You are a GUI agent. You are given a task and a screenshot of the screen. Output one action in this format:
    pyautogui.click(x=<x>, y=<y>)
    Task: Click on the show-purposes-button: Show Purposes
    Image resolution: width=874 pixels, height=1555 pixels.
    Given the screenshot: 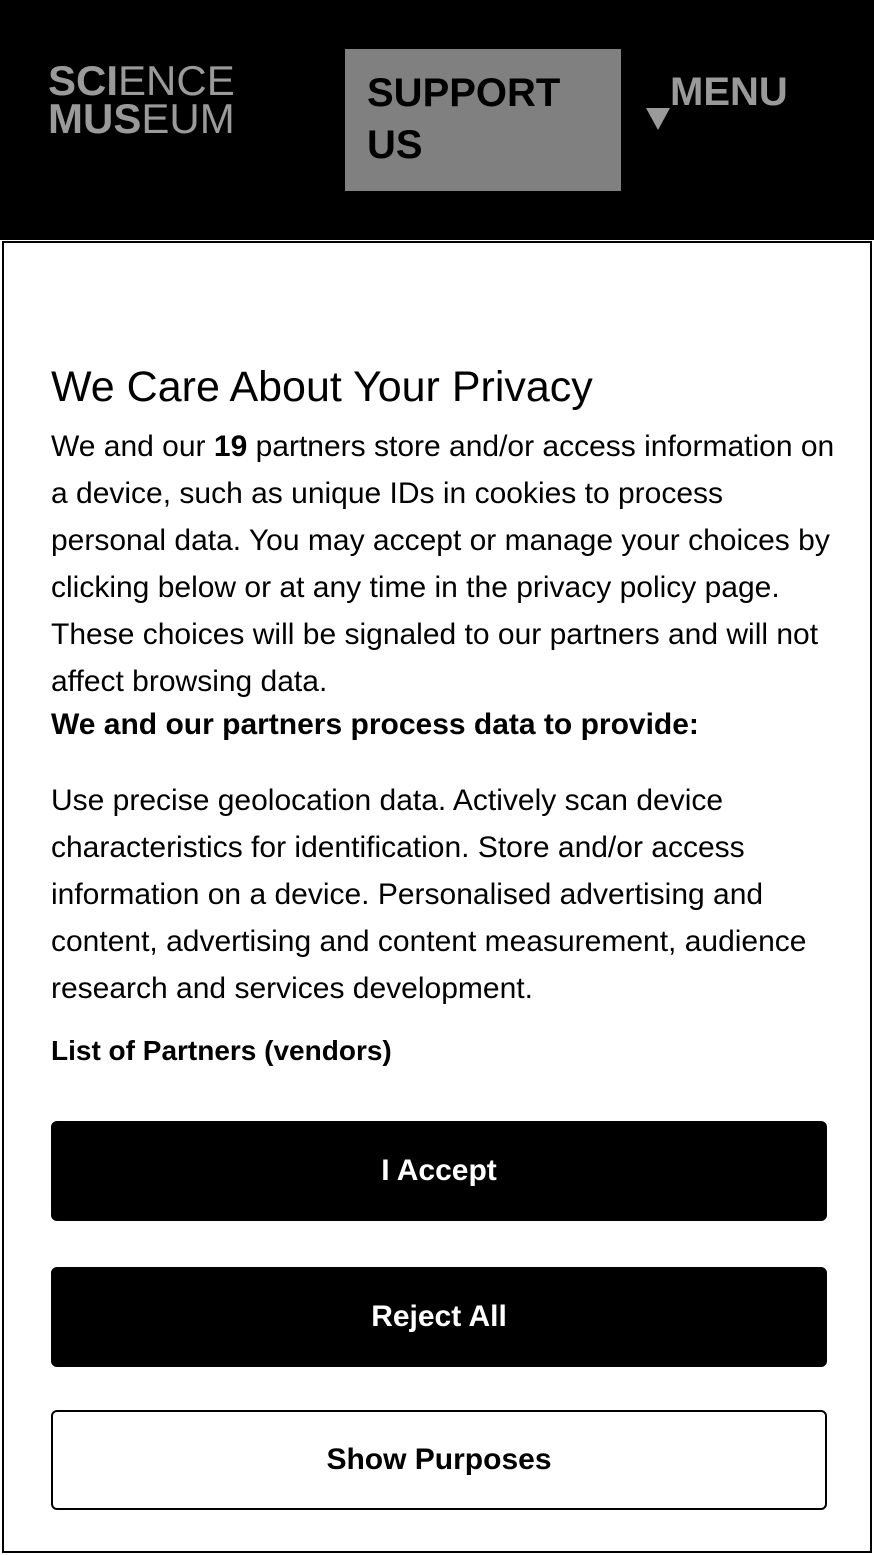 What is the action you would take?
    pyautogui.click(x=439, y=1460)
    